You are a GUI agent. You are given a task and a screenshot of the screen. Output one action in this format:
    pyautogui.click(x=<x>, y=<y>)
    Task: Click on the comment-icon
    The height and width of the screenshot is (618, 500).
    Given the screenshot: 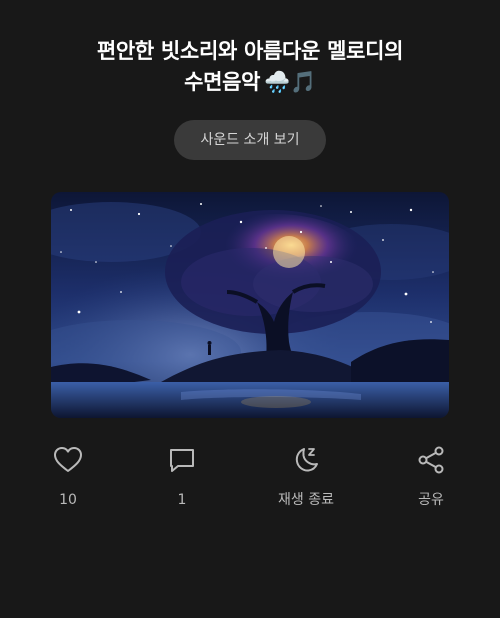 What is the action you would take?
    pyautogui.click(x=182, y=460)
    